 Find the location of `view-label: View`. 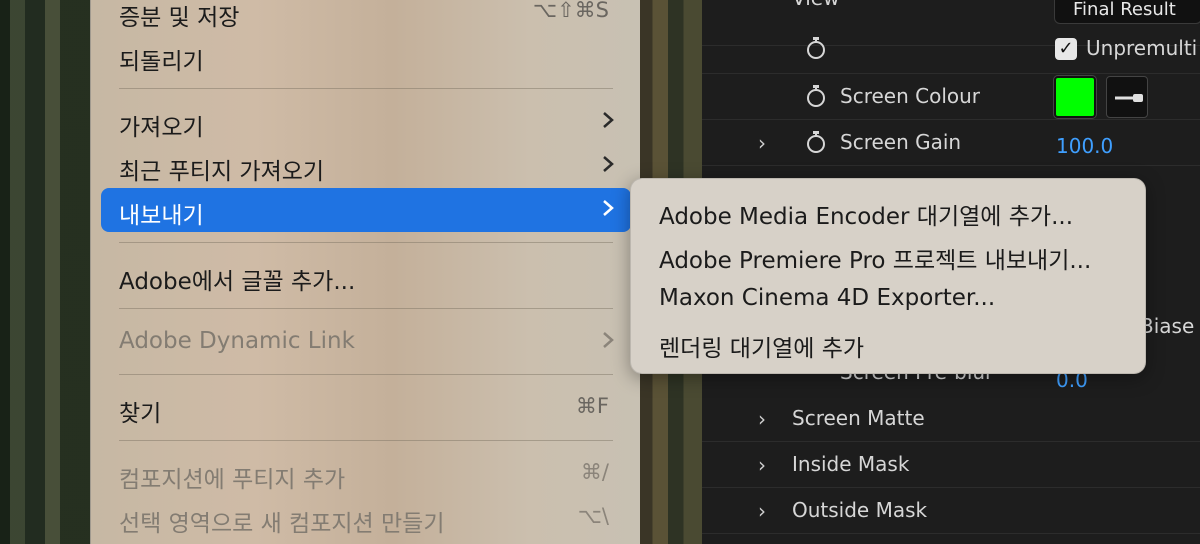

view-label: View is located at coordinates (815, 5).